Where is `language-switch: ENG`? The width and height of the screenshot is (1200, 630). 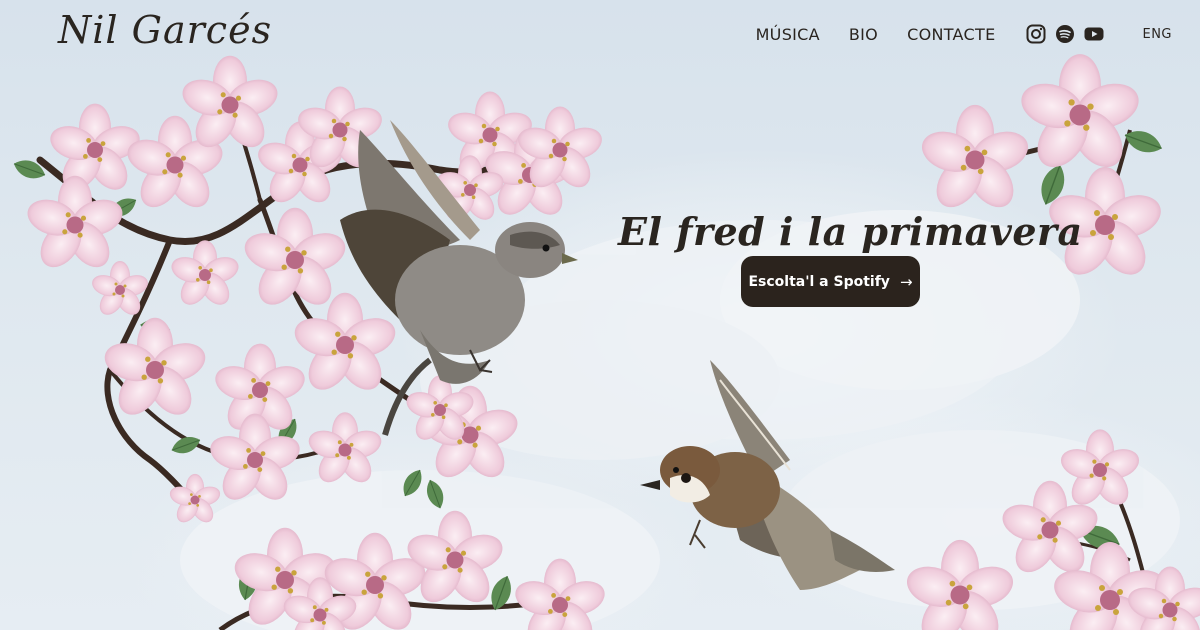
language-switch: ENG is located at coordinates (1157, 34).